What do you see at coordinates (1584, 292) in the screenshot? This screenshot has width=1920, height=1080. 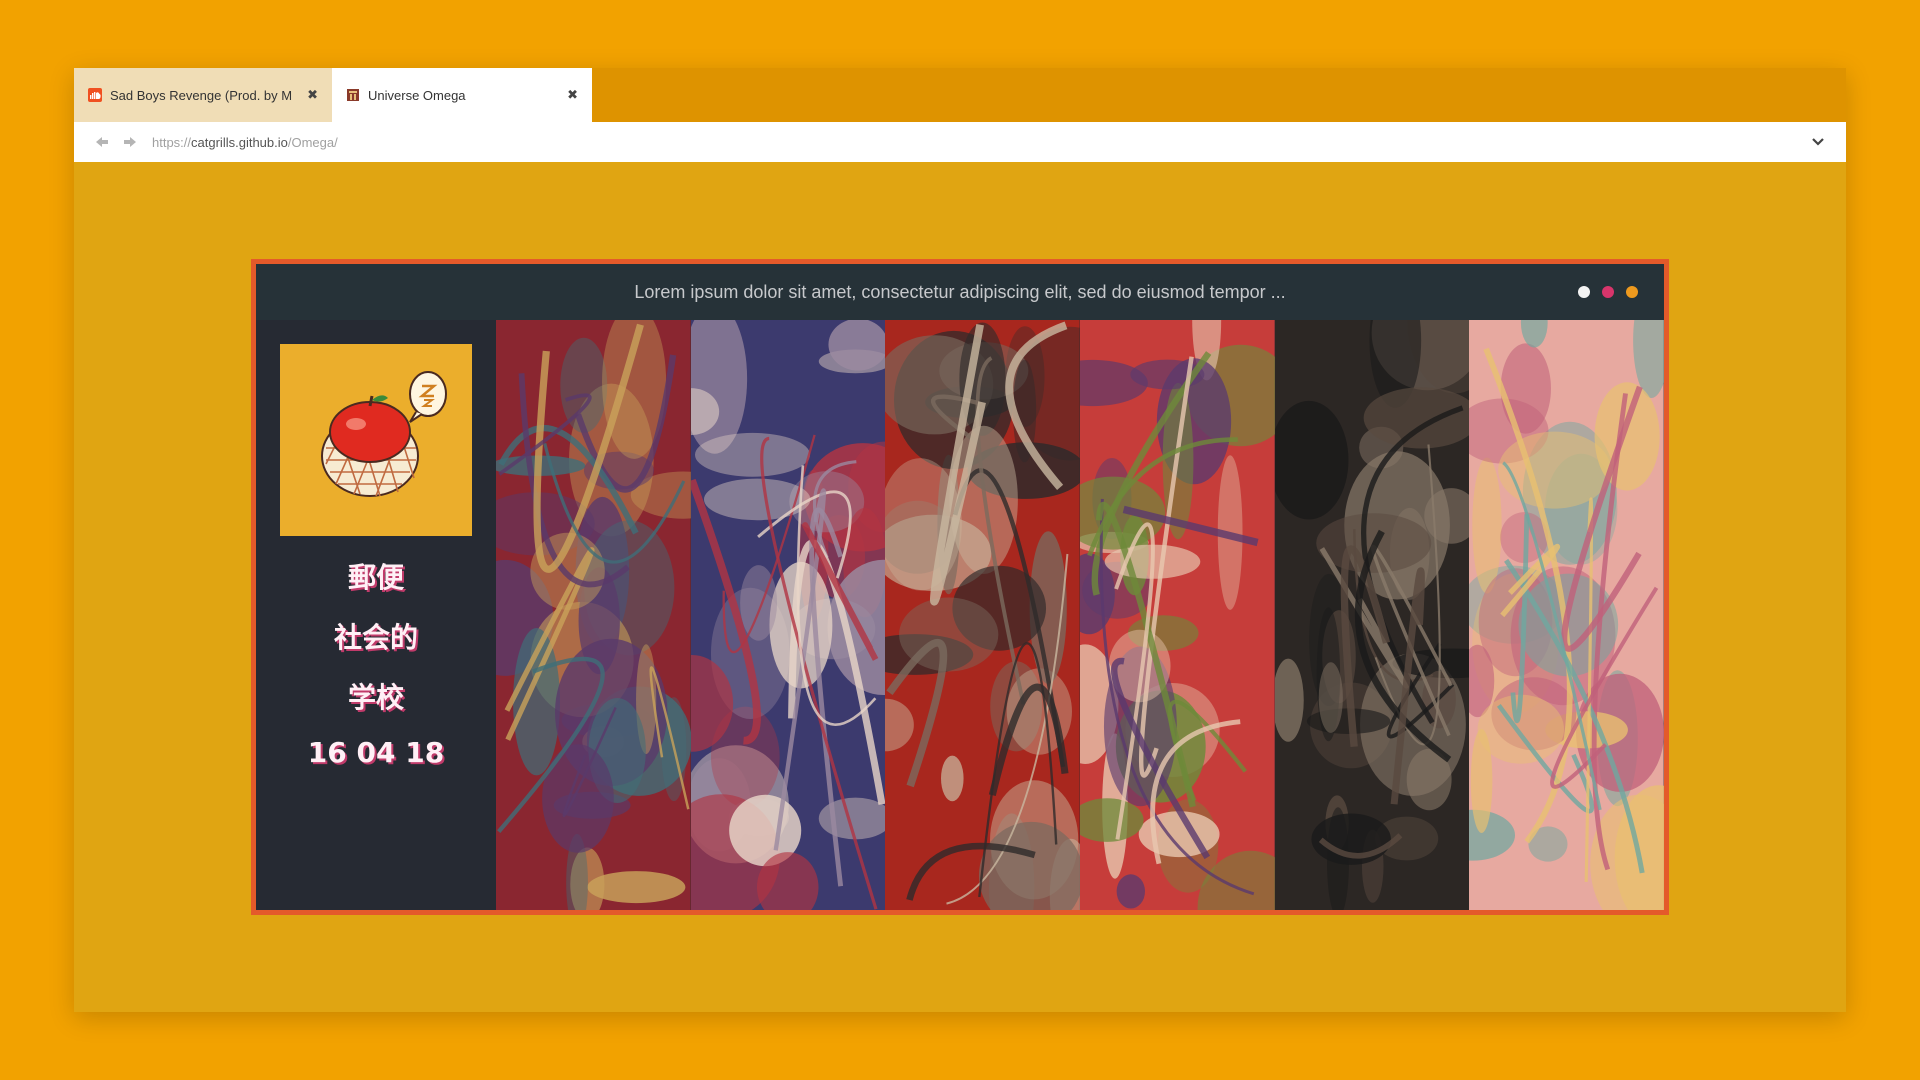 I see `white-dot` at bounding box center [1584, 292].